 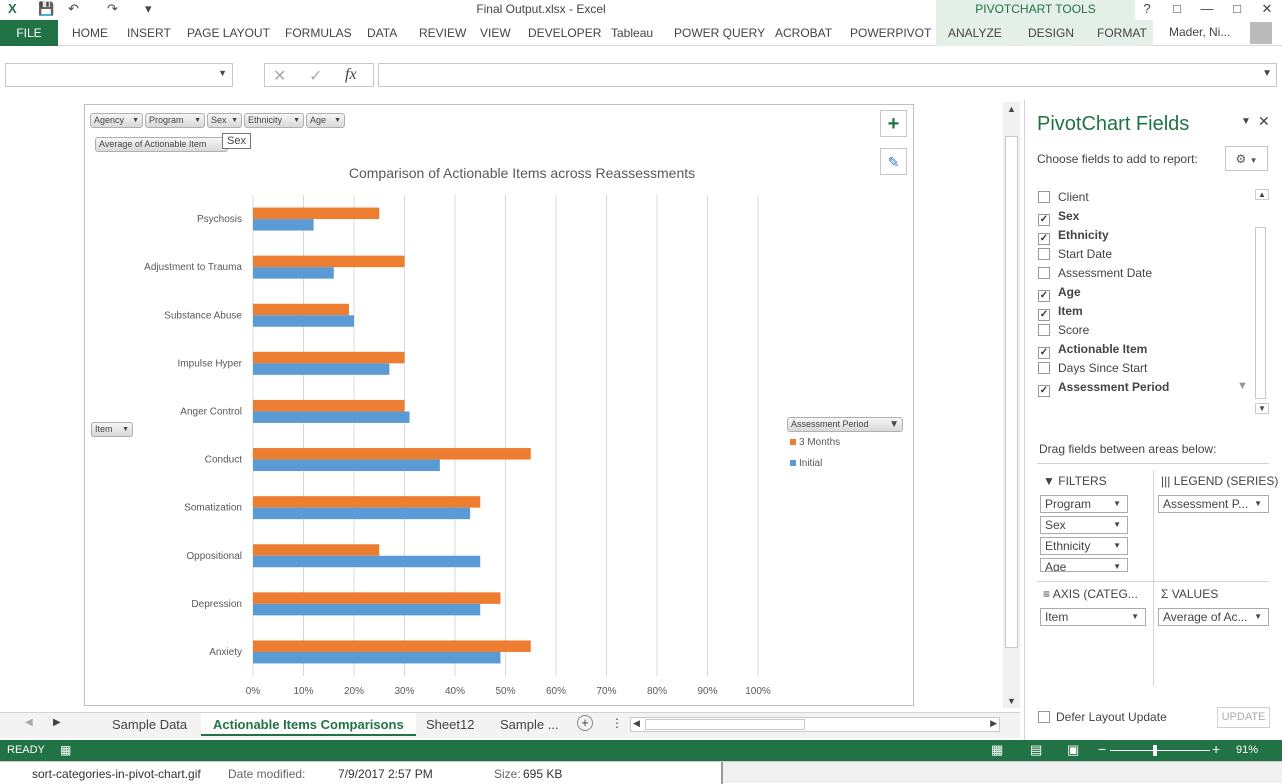 I want to click on axis-field-item: Item ▼, so click(x=1093, y=617).